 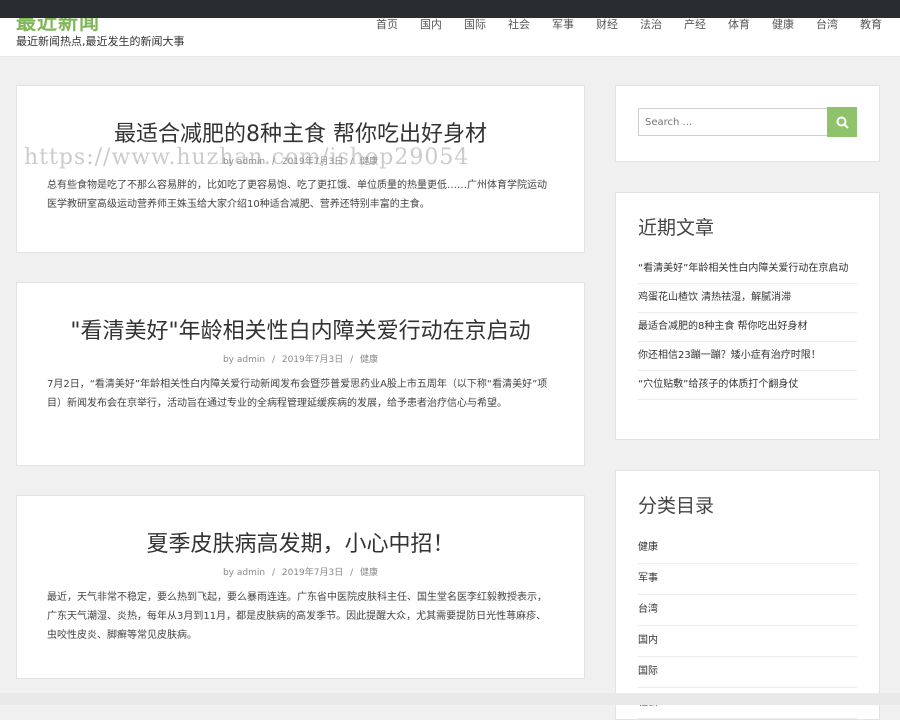 I want to click on post-title: 最适合减肥的8种主食 帮你吃出好身材, so click(x=300, y=132).